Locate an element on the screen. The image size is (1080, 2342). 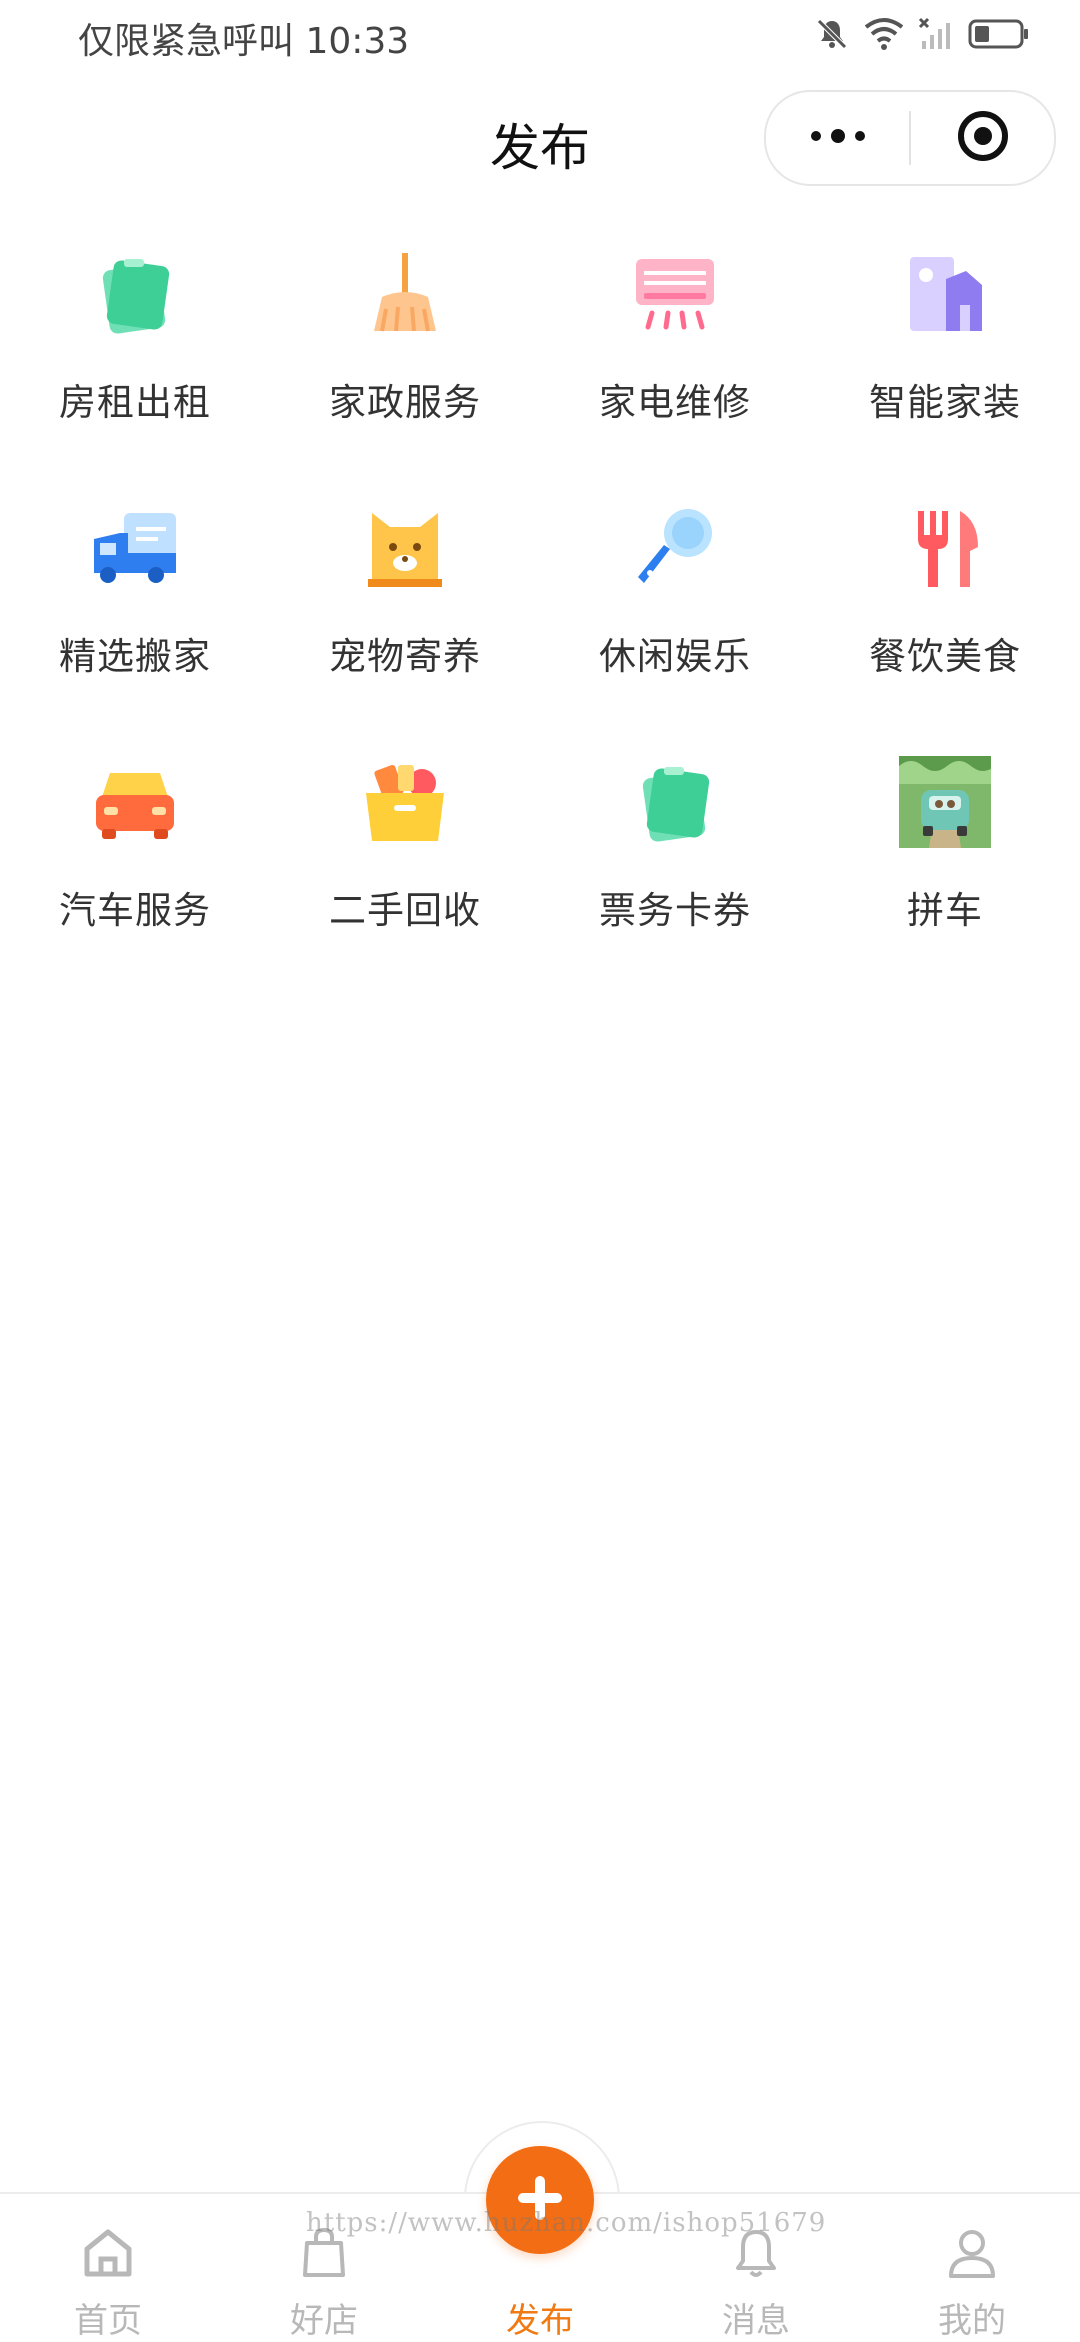
category-car-service: 汽车服务 is located at coordinates (135, 841).